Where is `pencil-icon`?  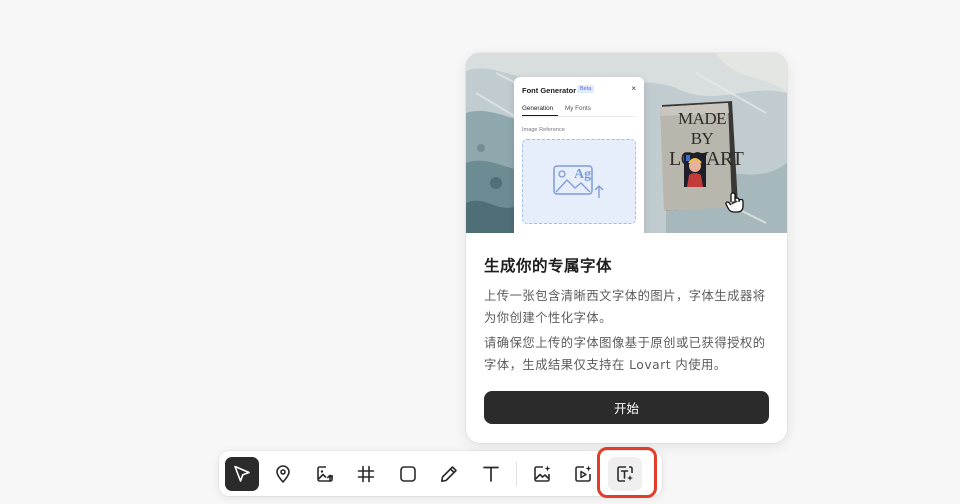 pencil-icon is located at coordinates (449, 474).